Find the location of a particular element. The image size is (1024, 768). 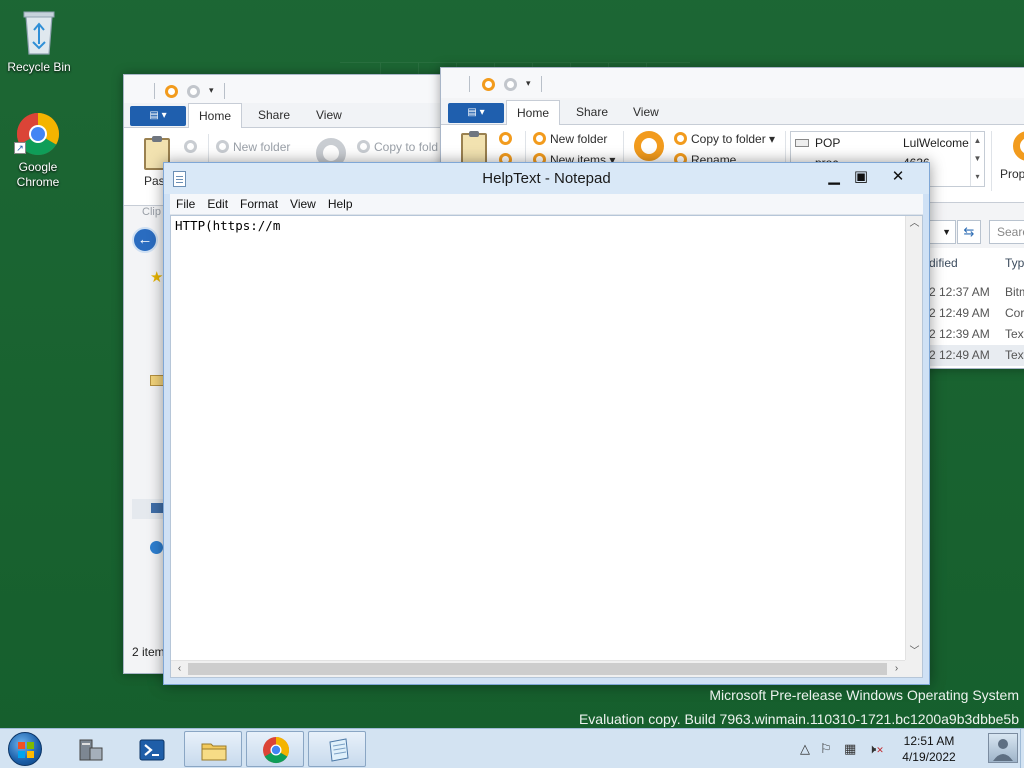

desktop-icon-google-chrome: ↗ Google Chrome is located at coordinates (38, 151).